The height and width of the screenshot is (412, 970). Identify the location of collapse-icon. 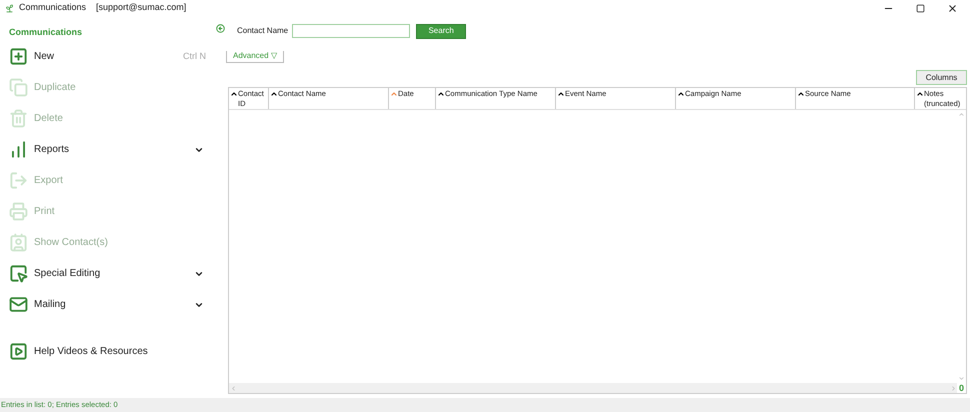
(220, 28).